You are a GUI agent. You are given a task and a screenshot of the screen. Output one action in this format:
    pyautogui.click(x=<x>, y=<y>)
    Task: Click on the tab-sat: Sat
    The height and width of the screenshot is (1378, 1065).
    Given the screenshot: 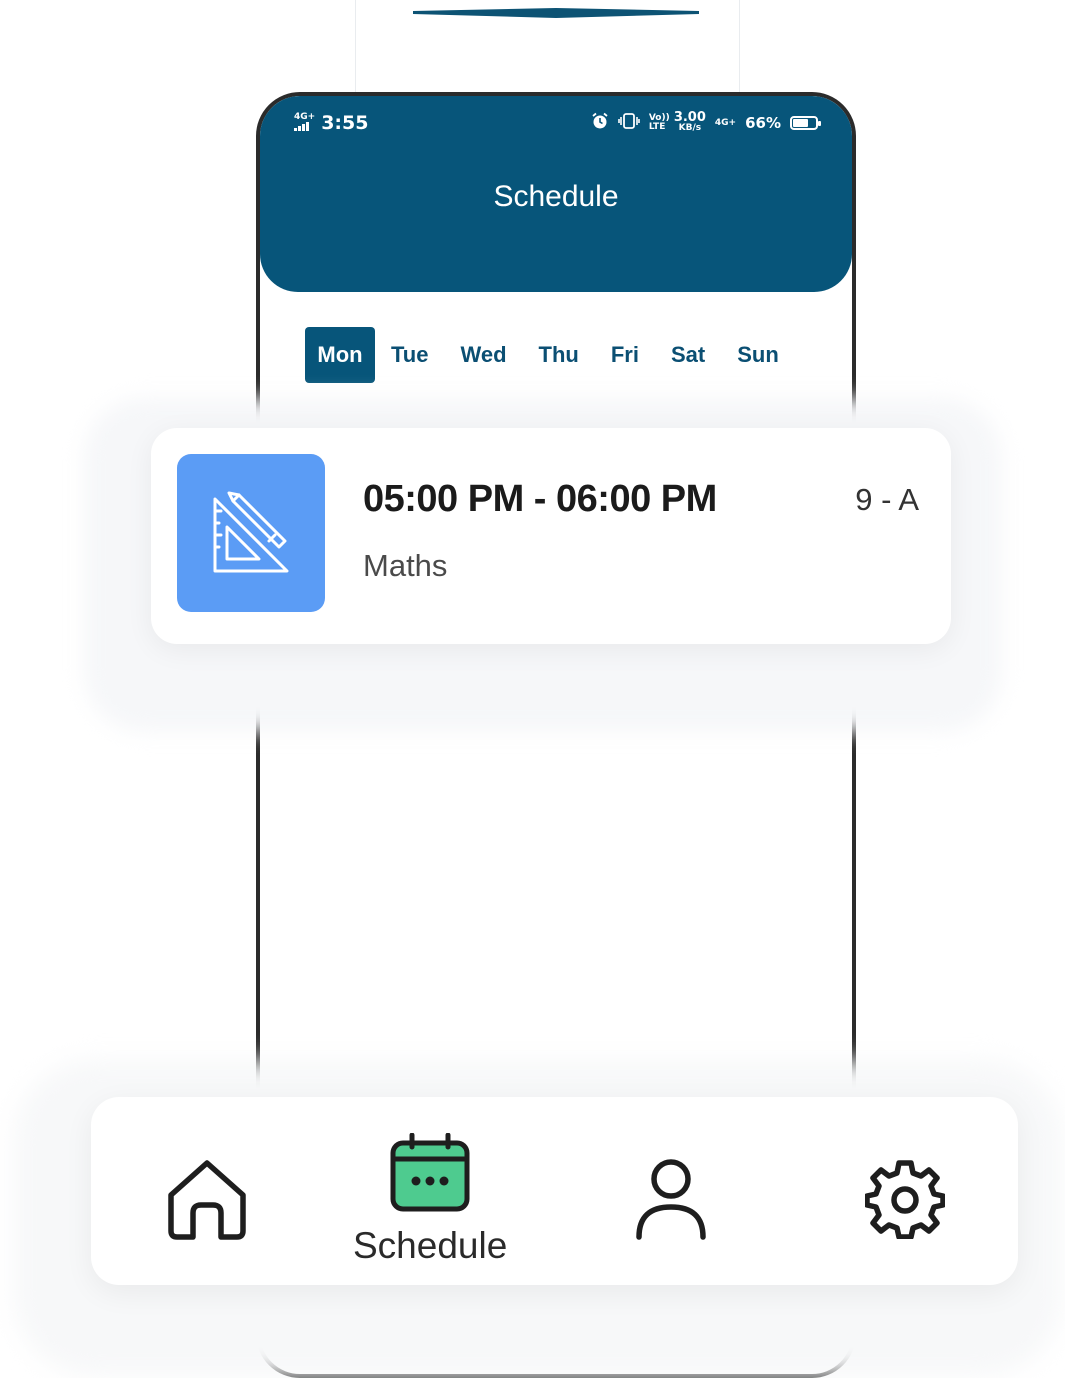 What is the action you would take?
    pyautogui.click(x=688, y=355)
    